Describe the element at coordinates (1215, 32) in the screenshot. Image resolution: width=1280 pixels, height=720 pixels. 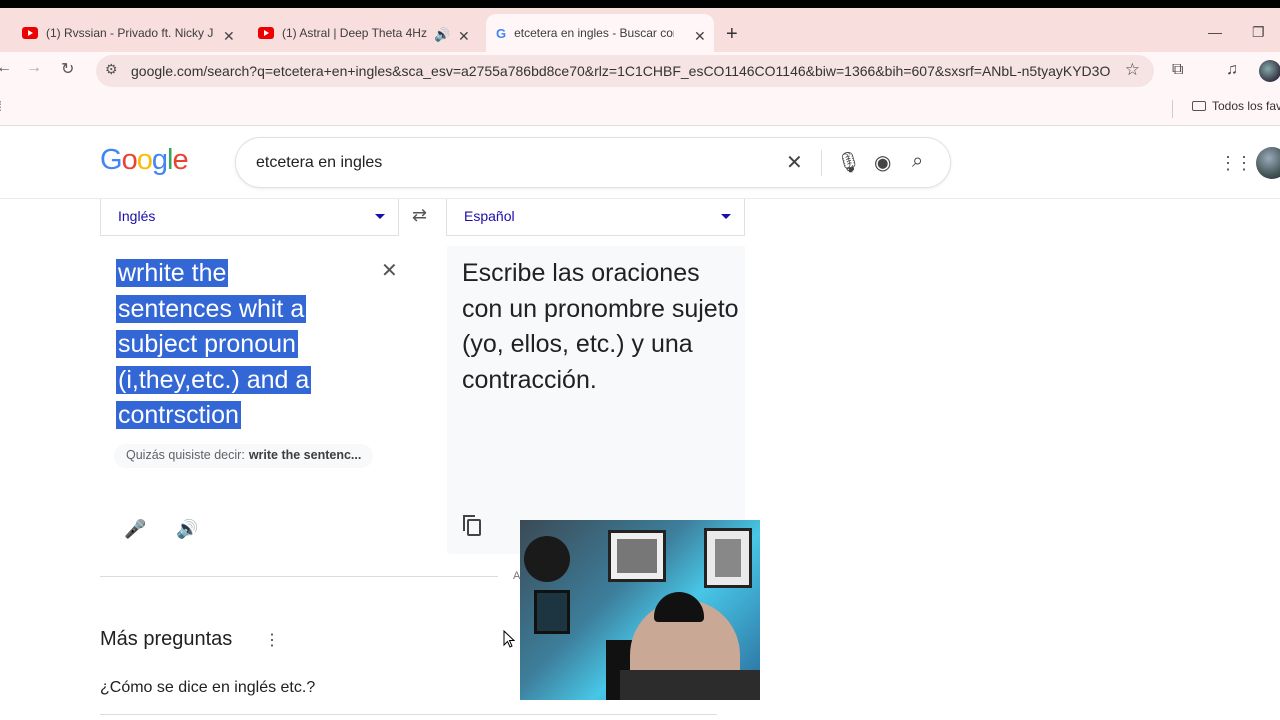
I see `minimize-icon: —` at that location.